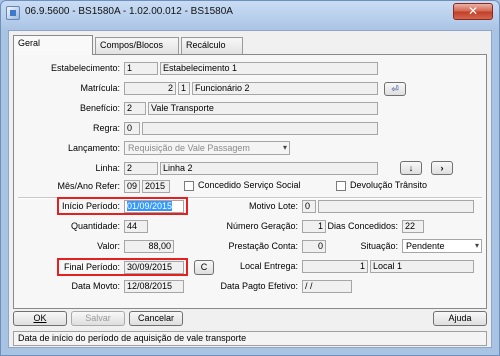  Describe the element at coordinates (335, 266) in the screenshot. I see `local-entrega-code-field: 1` at that location.